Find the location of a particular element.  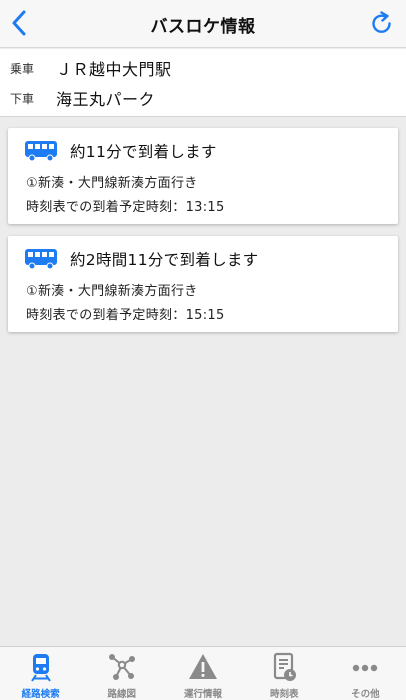

refresh-button is located at coordinates (382, 24).